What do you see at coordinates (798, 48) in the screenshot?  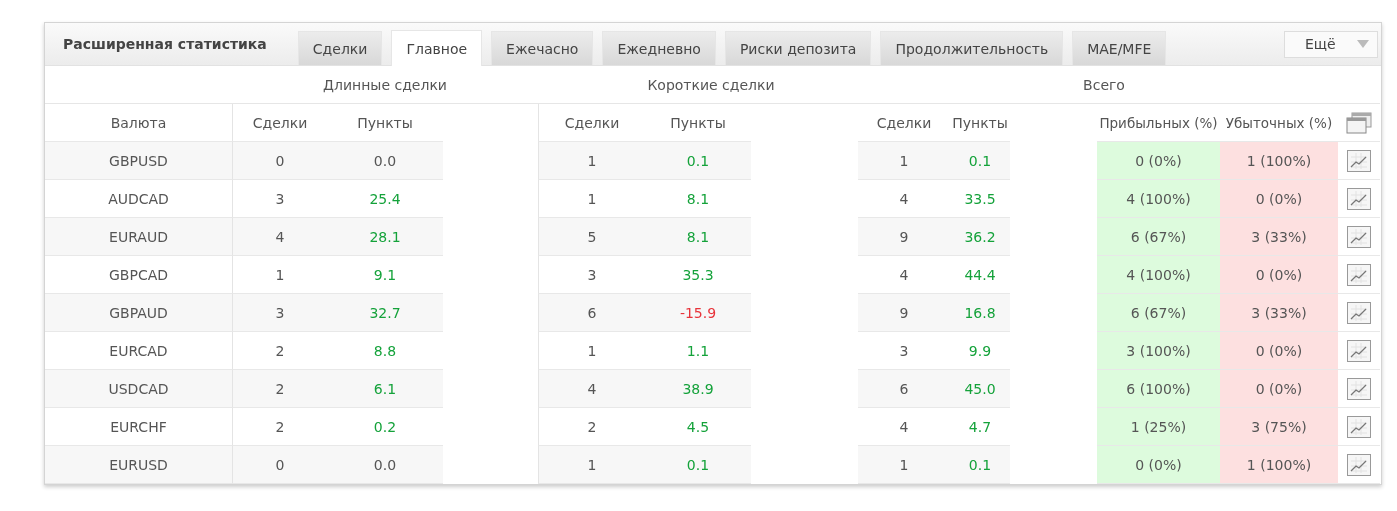 I see `tab: Риски депозита` at bounding box center [798, 48].